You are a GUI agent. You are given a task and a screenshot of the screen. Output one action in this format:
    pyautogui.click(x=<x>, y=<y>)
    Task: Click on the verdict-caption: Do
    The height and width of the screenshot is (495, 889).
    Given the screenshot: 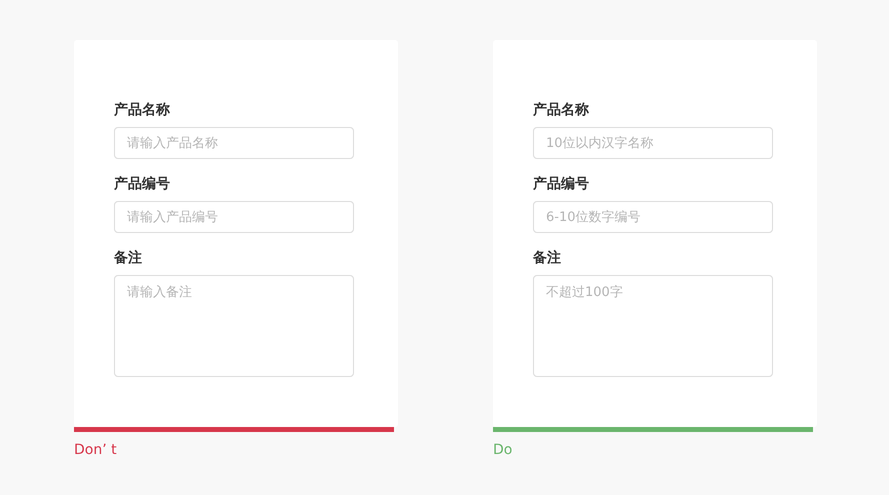 What is the action you would take?
    pyautogui.click(x=503, y=450)
    